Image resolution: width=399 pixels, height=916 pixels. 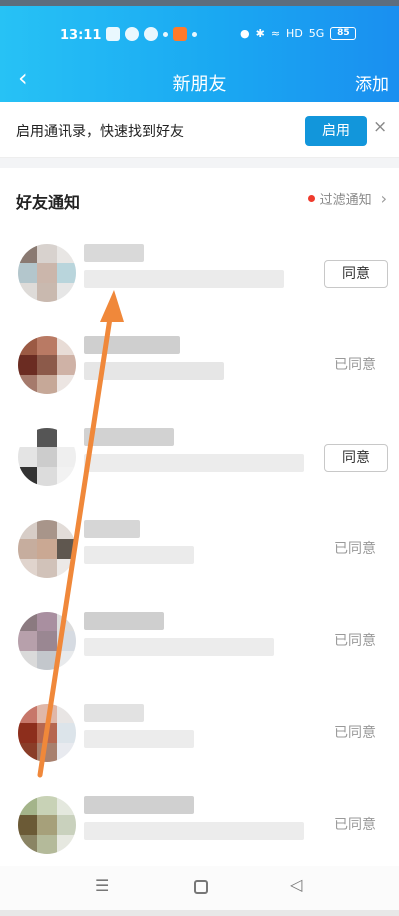 I want to click on filter-notifications-link: 过滤通知 ›, so click(x=347, y=198).